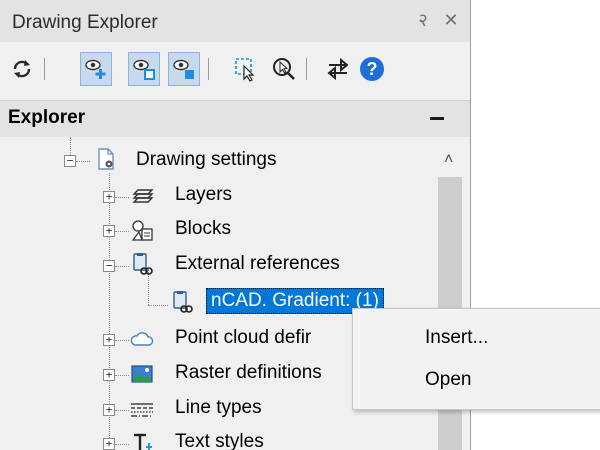 This screenshot has height=450, width=600. I want to click on blocks-icon, so click(142, 230).